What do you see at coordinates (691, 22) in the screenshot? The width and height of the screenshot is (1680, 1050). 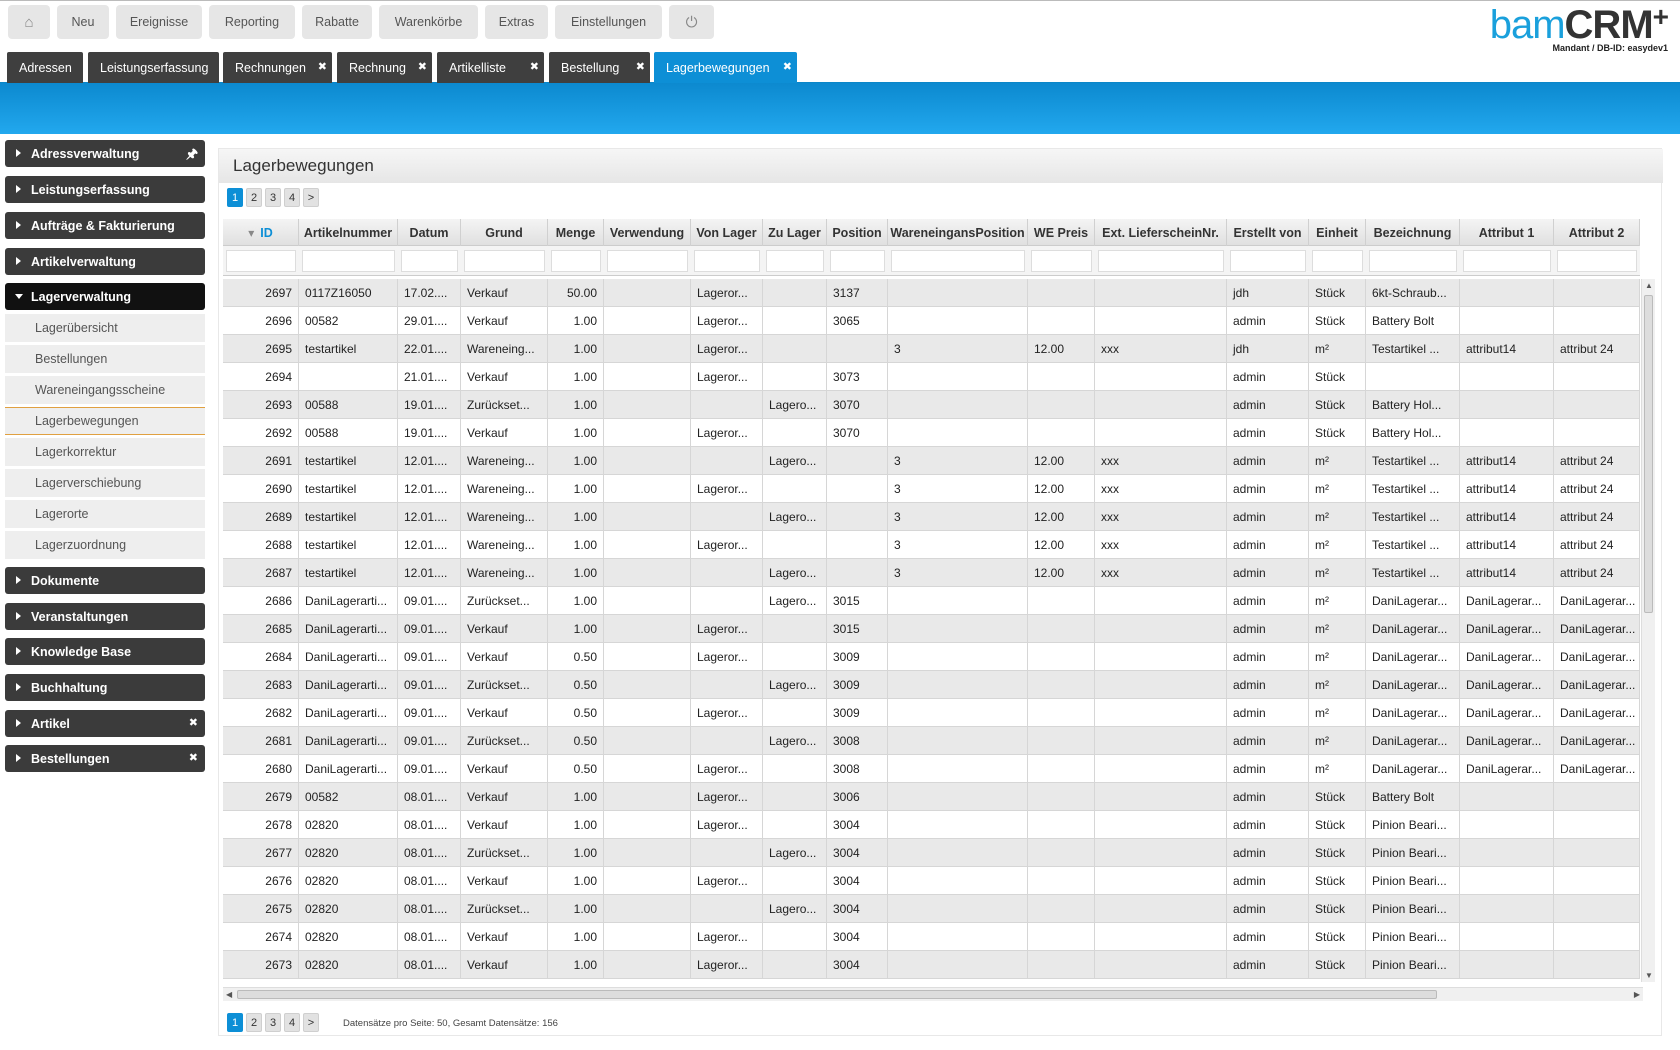 I see `power-button: ⏻` at bounding box center [691, 22].